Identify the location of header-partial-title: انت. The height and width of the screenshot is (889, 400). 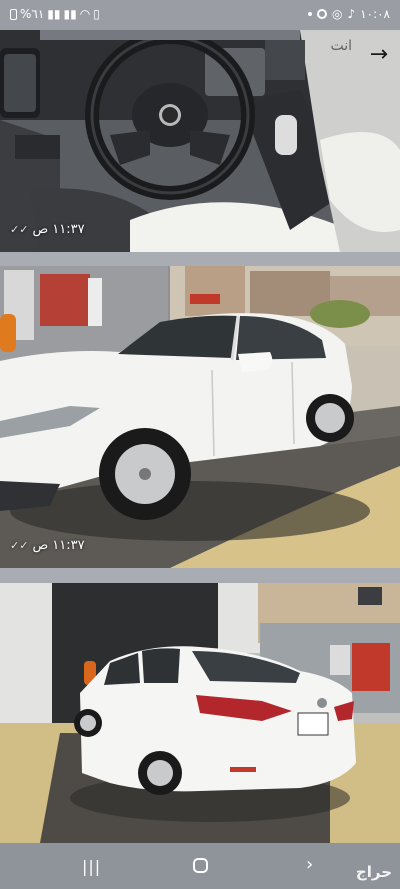
(341, 46).